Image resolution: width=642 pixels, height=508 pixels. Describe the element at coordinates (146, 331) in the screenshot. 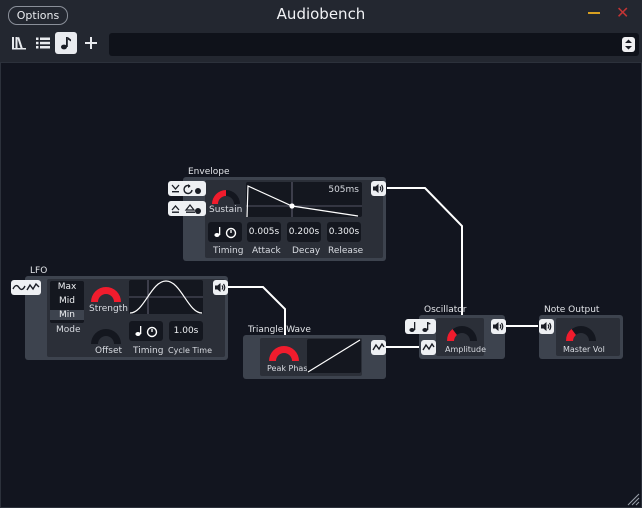

I see `lfo-timing-toggle` at that location.